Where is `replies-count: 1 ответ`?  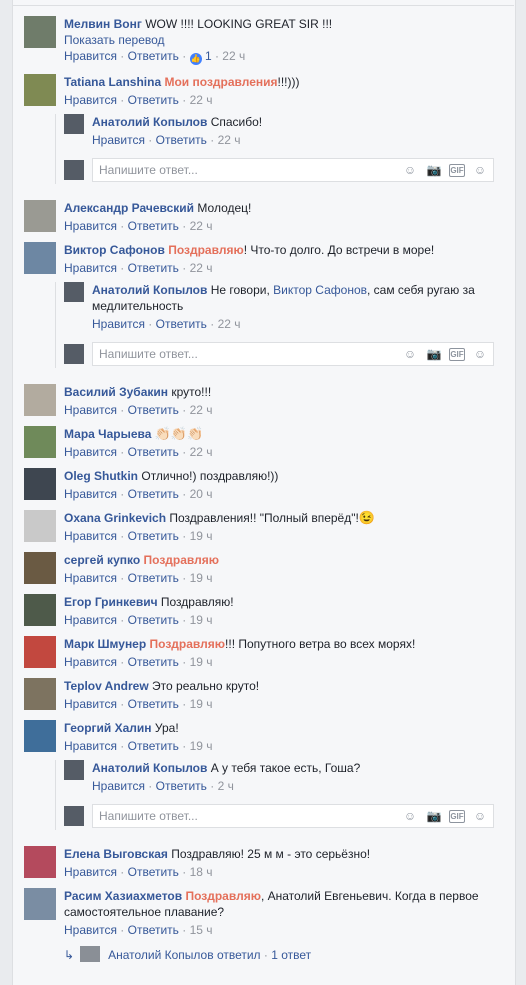 replies-count: 1 ответ is located at coordinates (291, 955).